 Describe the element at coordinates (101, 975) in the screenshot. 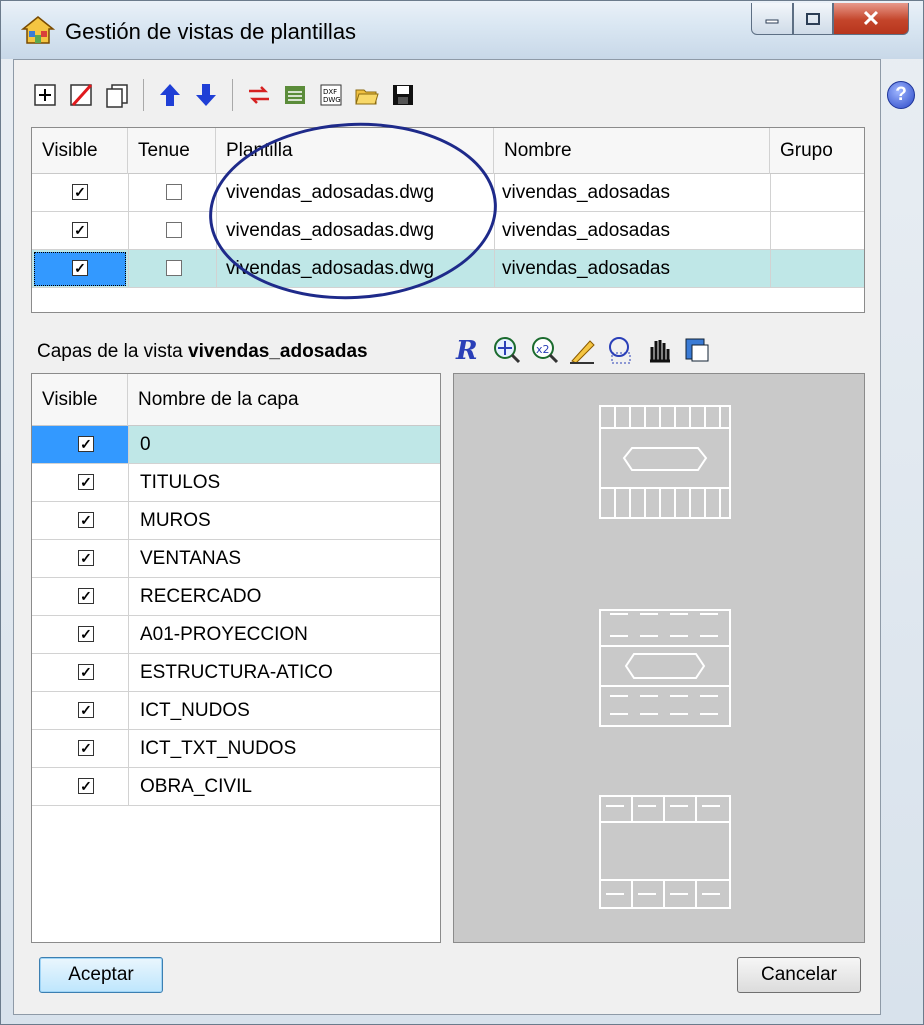

I see `accept-button: Aceptar` at that location.